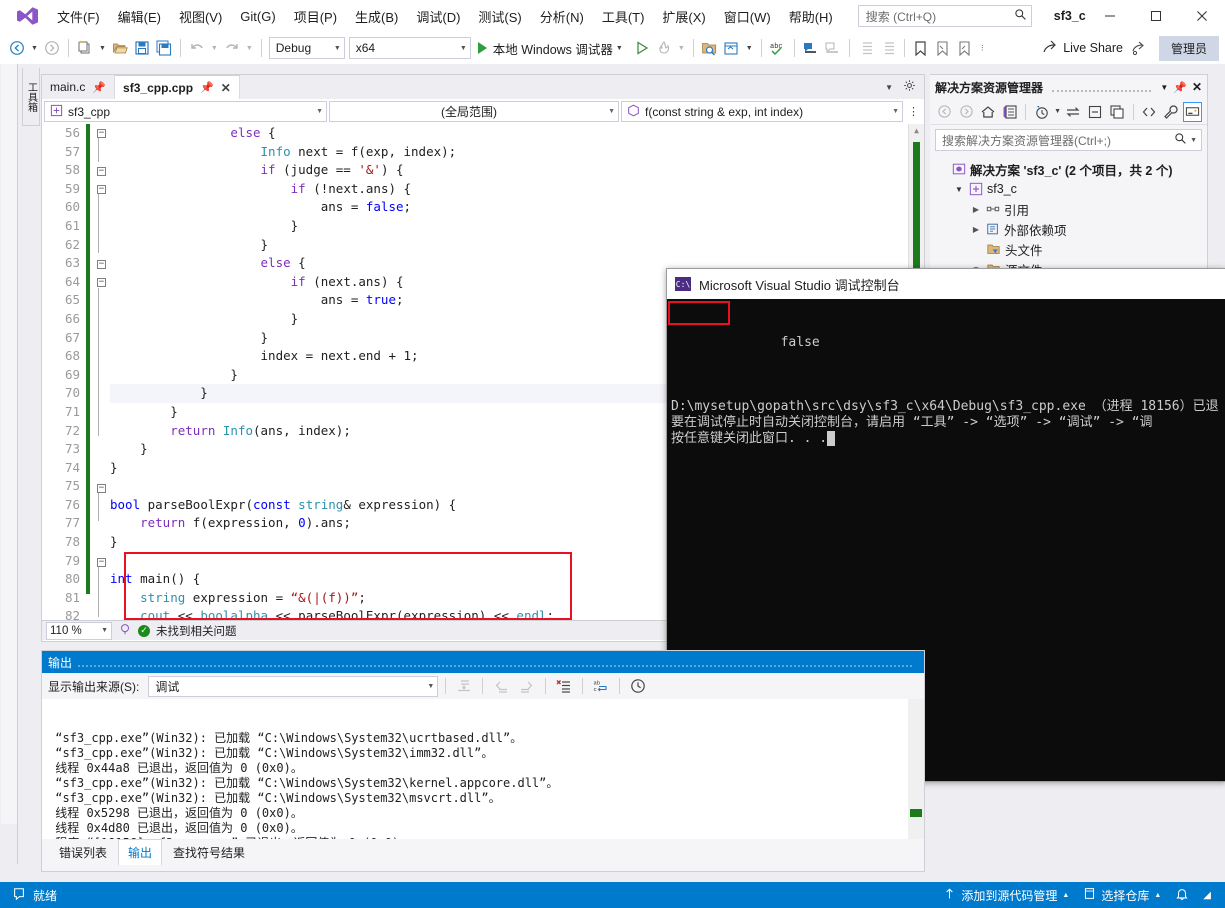  Describe the element at coordinates (1073, 112) in the screenshot. I see `sync-with-active-document-icon` at that location.